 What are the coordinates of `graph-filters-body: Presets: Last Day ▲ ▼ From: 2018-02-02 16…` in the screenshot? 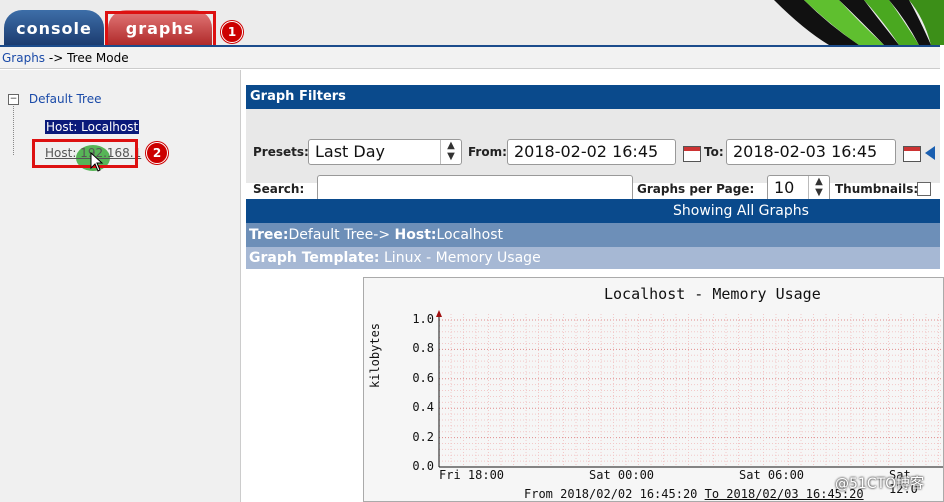 It's located at (593, 155).